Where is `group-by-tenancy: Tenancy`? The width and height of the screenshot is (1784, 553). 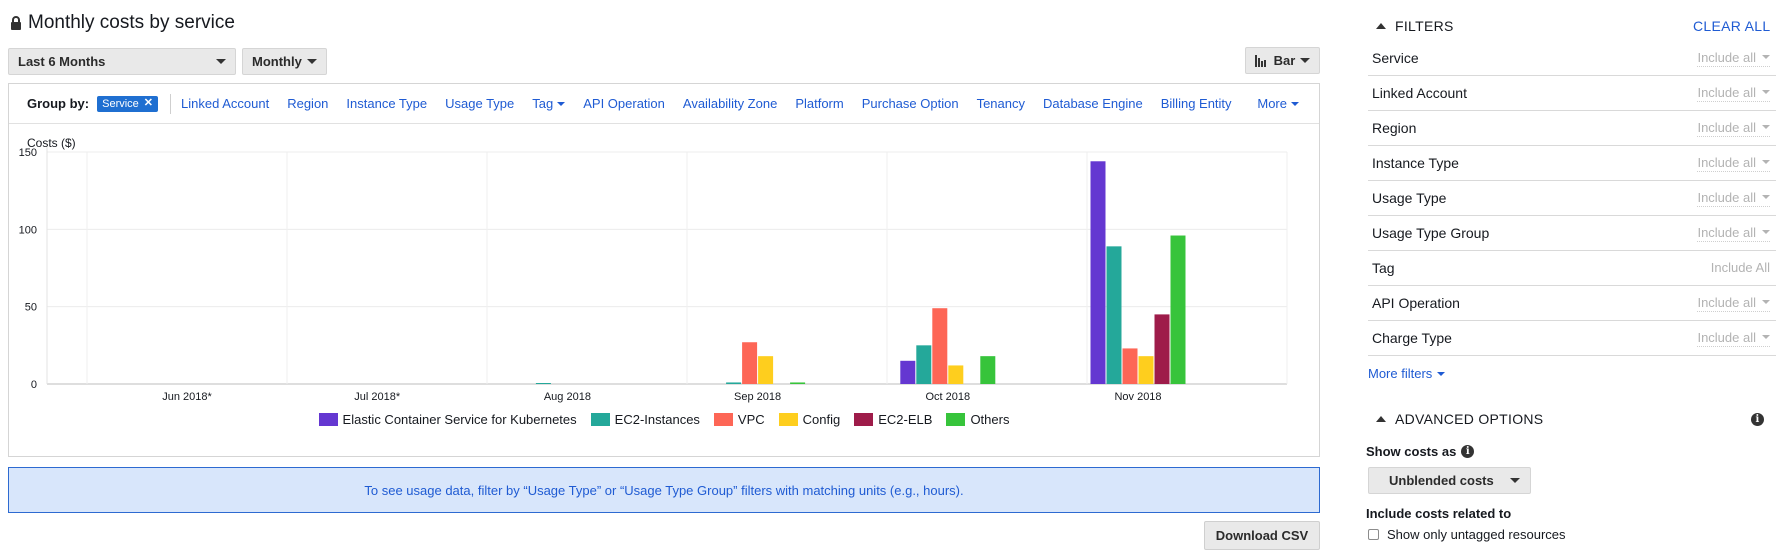 group-by-tenancy: Tenancy is located at coordinates (1001, 103).